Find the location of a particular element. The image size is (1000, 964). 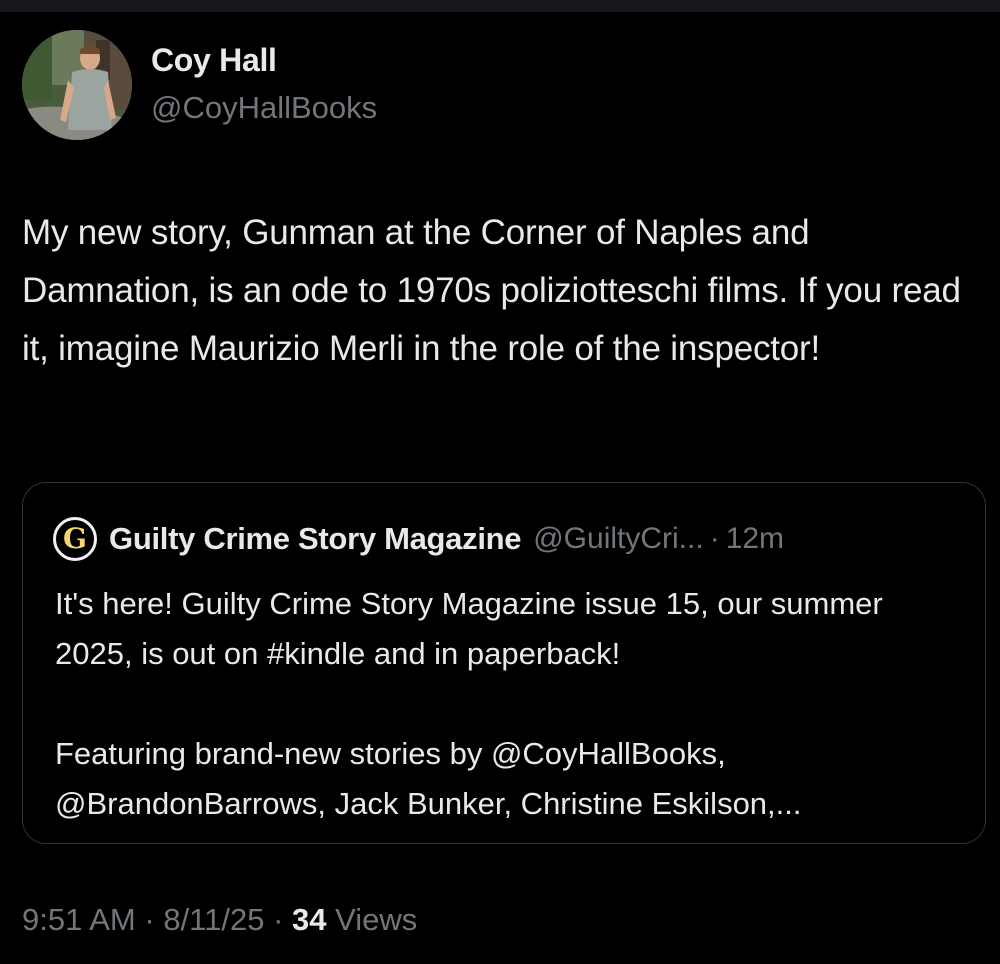

views-label: Views is located at coordinates (376, 919).